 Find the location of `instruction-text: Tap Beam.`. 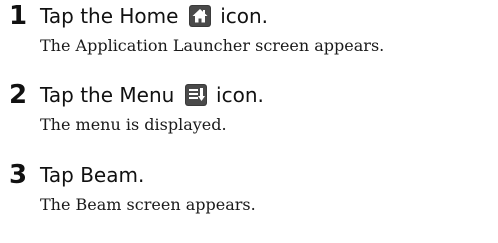

instruction-text: Tap Beam. is located at coordinates (92, 175).